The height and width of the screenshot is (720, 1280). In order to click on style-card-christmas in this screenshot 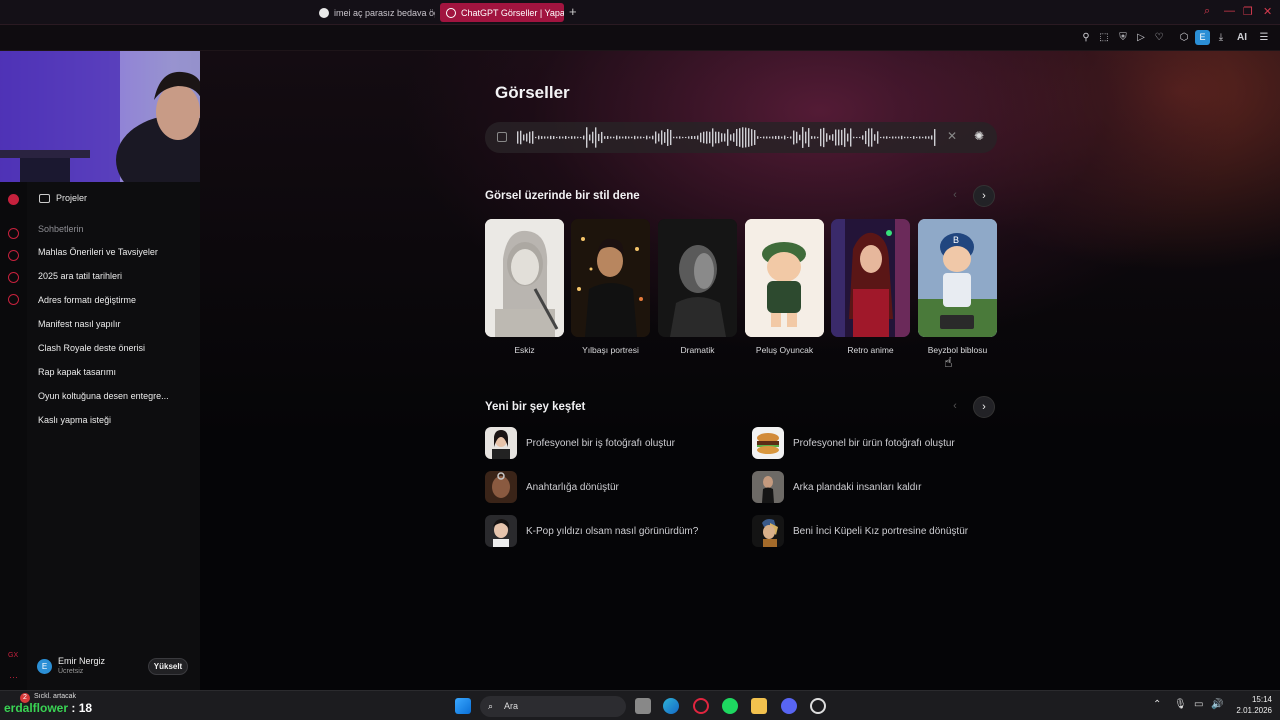, I will do `click(610, 278)`.